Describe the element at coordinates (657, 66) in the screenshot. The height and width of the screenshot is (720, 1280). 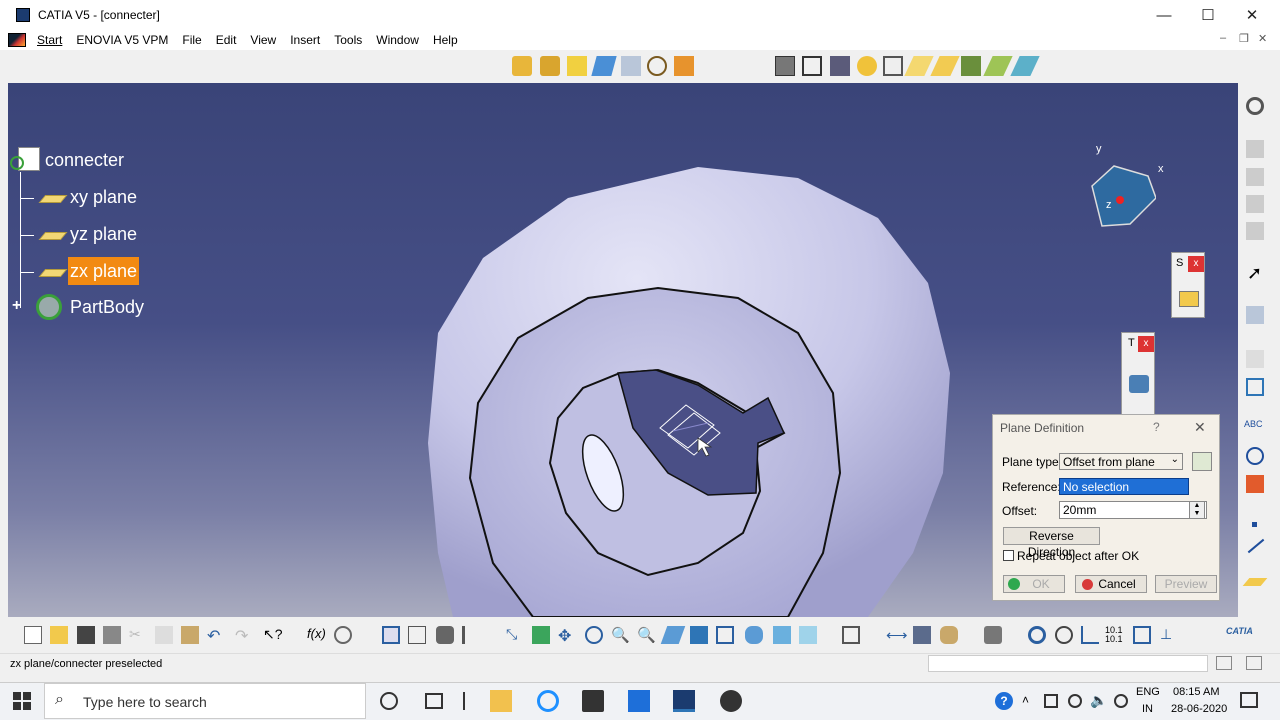
I see `axis-icon` at that location.